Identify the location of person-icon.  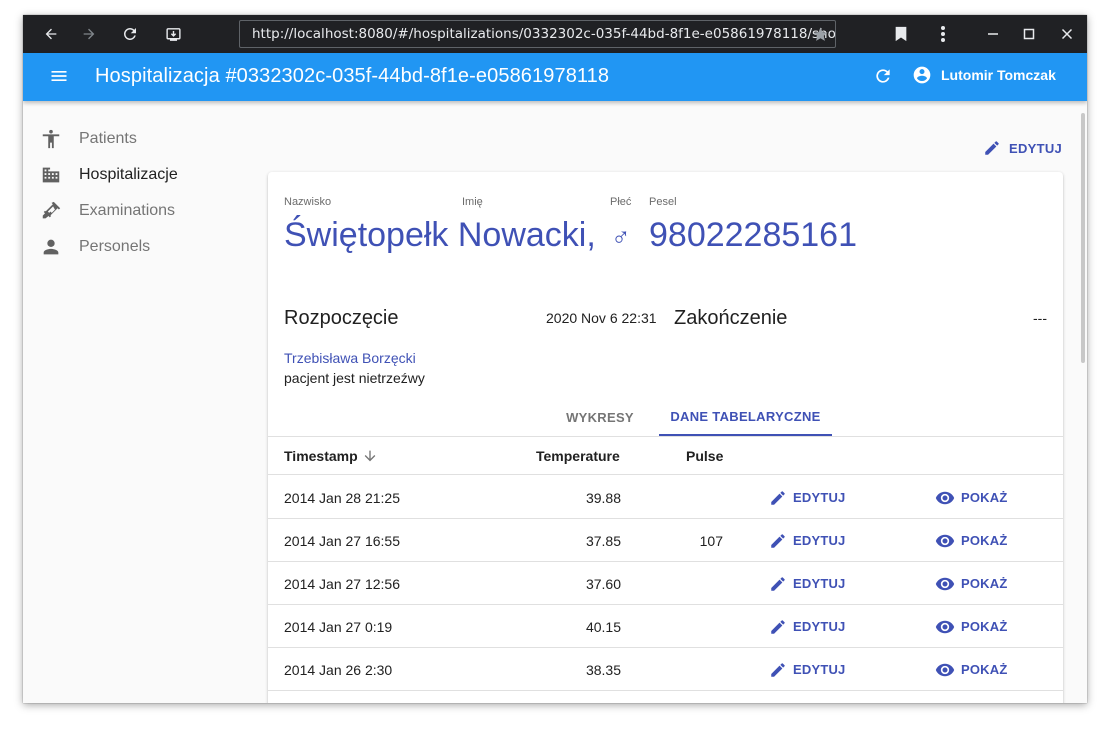
(51, 247).